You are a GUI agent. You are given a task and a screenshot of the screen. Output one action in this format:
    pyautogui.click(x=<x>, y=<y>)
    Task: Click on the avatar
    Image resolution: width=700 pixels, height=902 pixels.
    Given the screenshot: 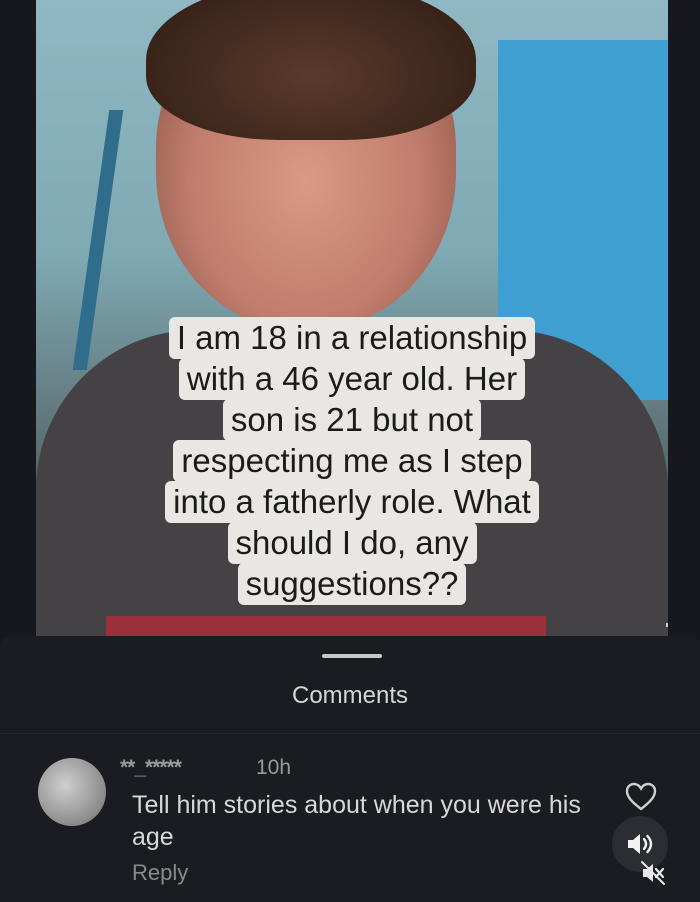 What is the action you would take?
    pyautogui.click(x=72, y=792)
    